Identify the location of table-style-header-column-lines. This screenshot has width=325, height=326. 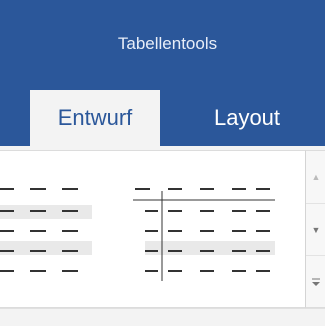
(204, 234).